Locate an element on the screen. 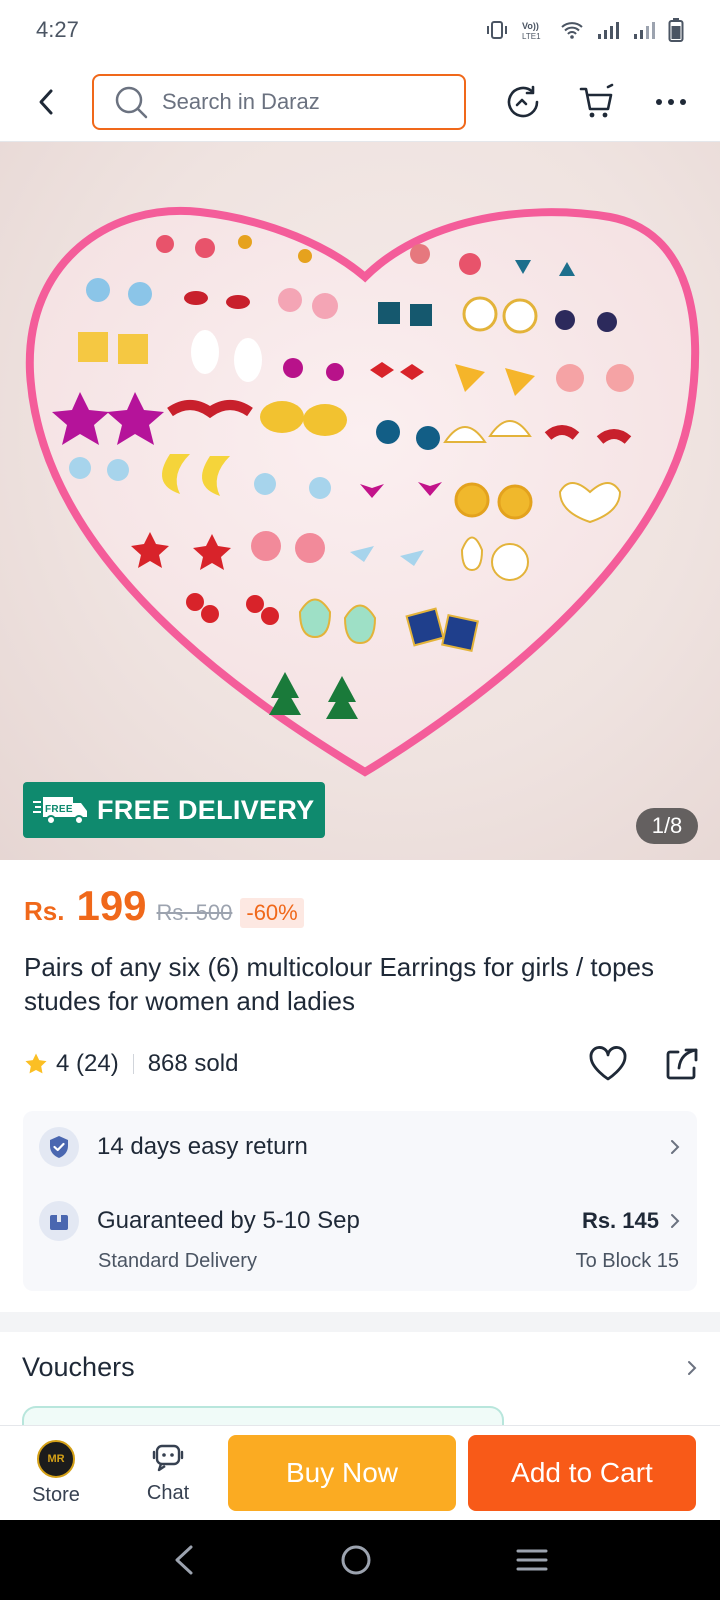 The width and height of the screenshot is (720, 1600). back-button is located at coordinates (46, 102).